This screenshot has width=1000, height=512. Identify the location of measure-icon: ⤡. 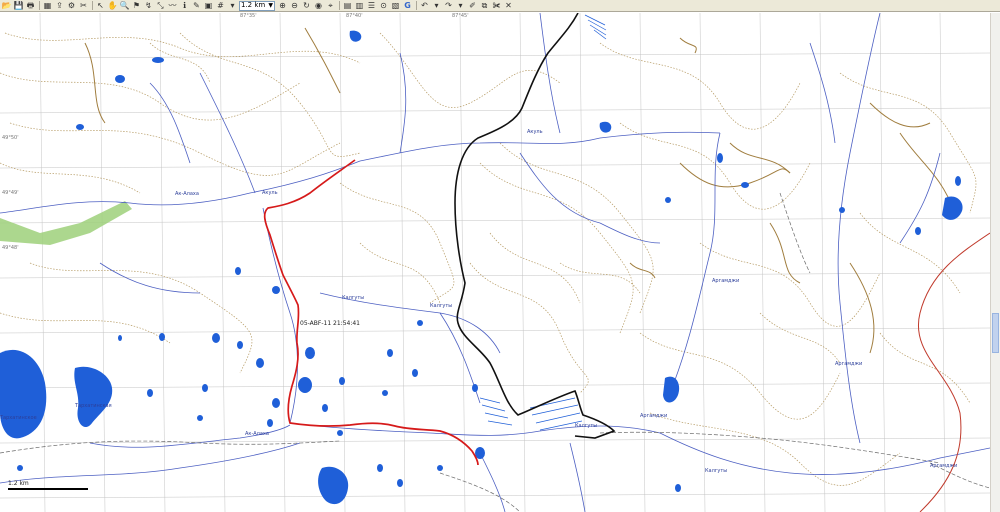
(160, 6).